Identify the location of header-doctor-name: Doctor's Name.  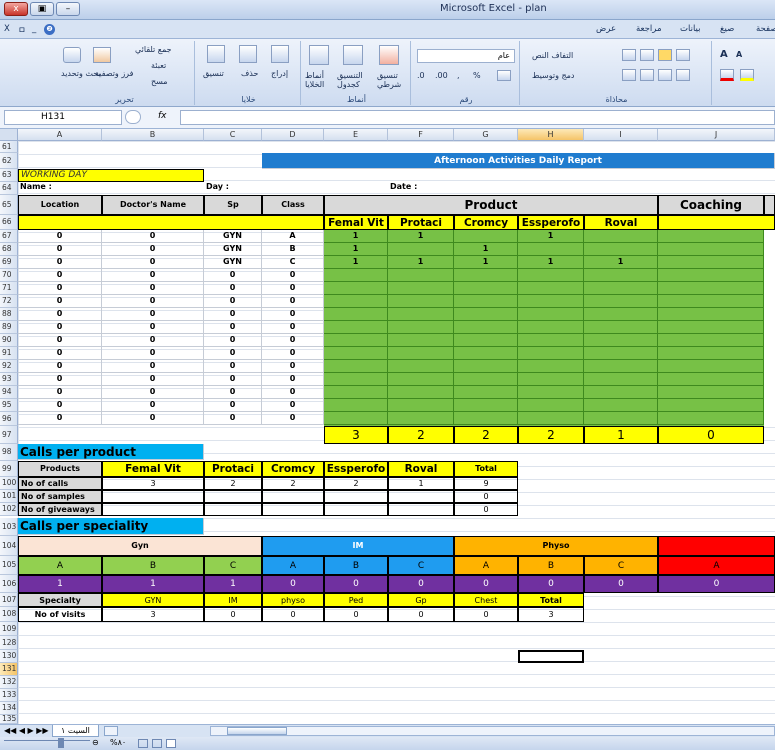
(153, 205).